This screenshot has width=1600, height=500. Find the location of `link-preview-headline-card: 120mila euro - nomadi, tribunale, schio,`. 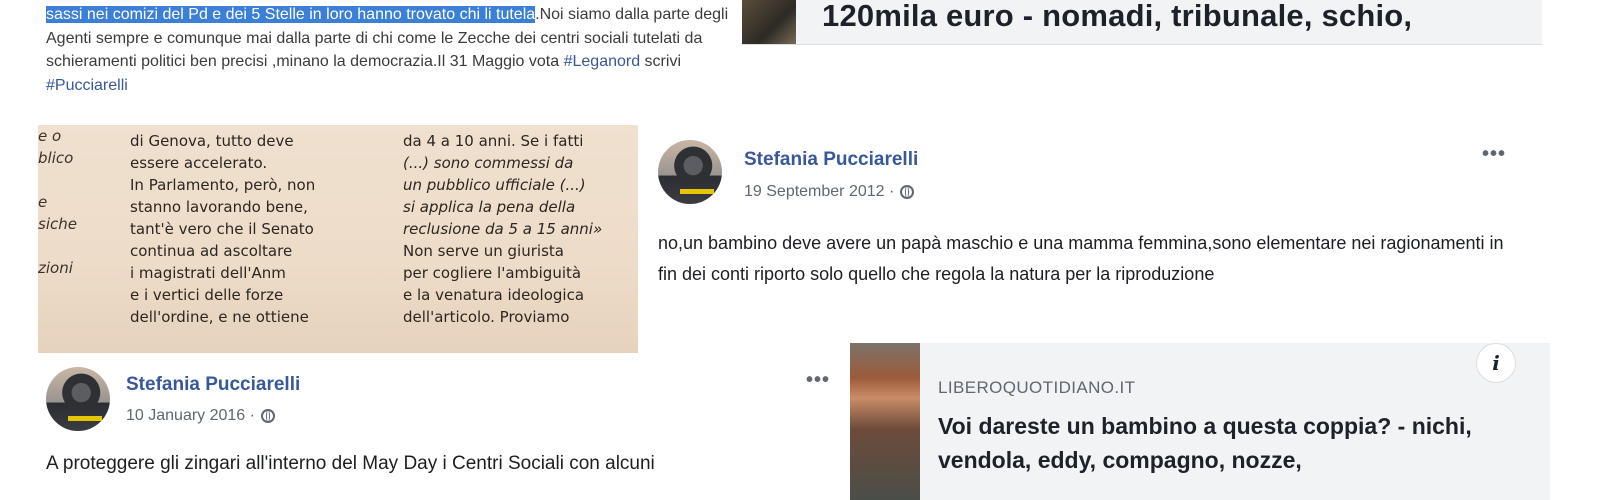

link-preview-headline-card: 120mila euro - nomadi, tribunale, schio, is located at coordinates (1142, 22).